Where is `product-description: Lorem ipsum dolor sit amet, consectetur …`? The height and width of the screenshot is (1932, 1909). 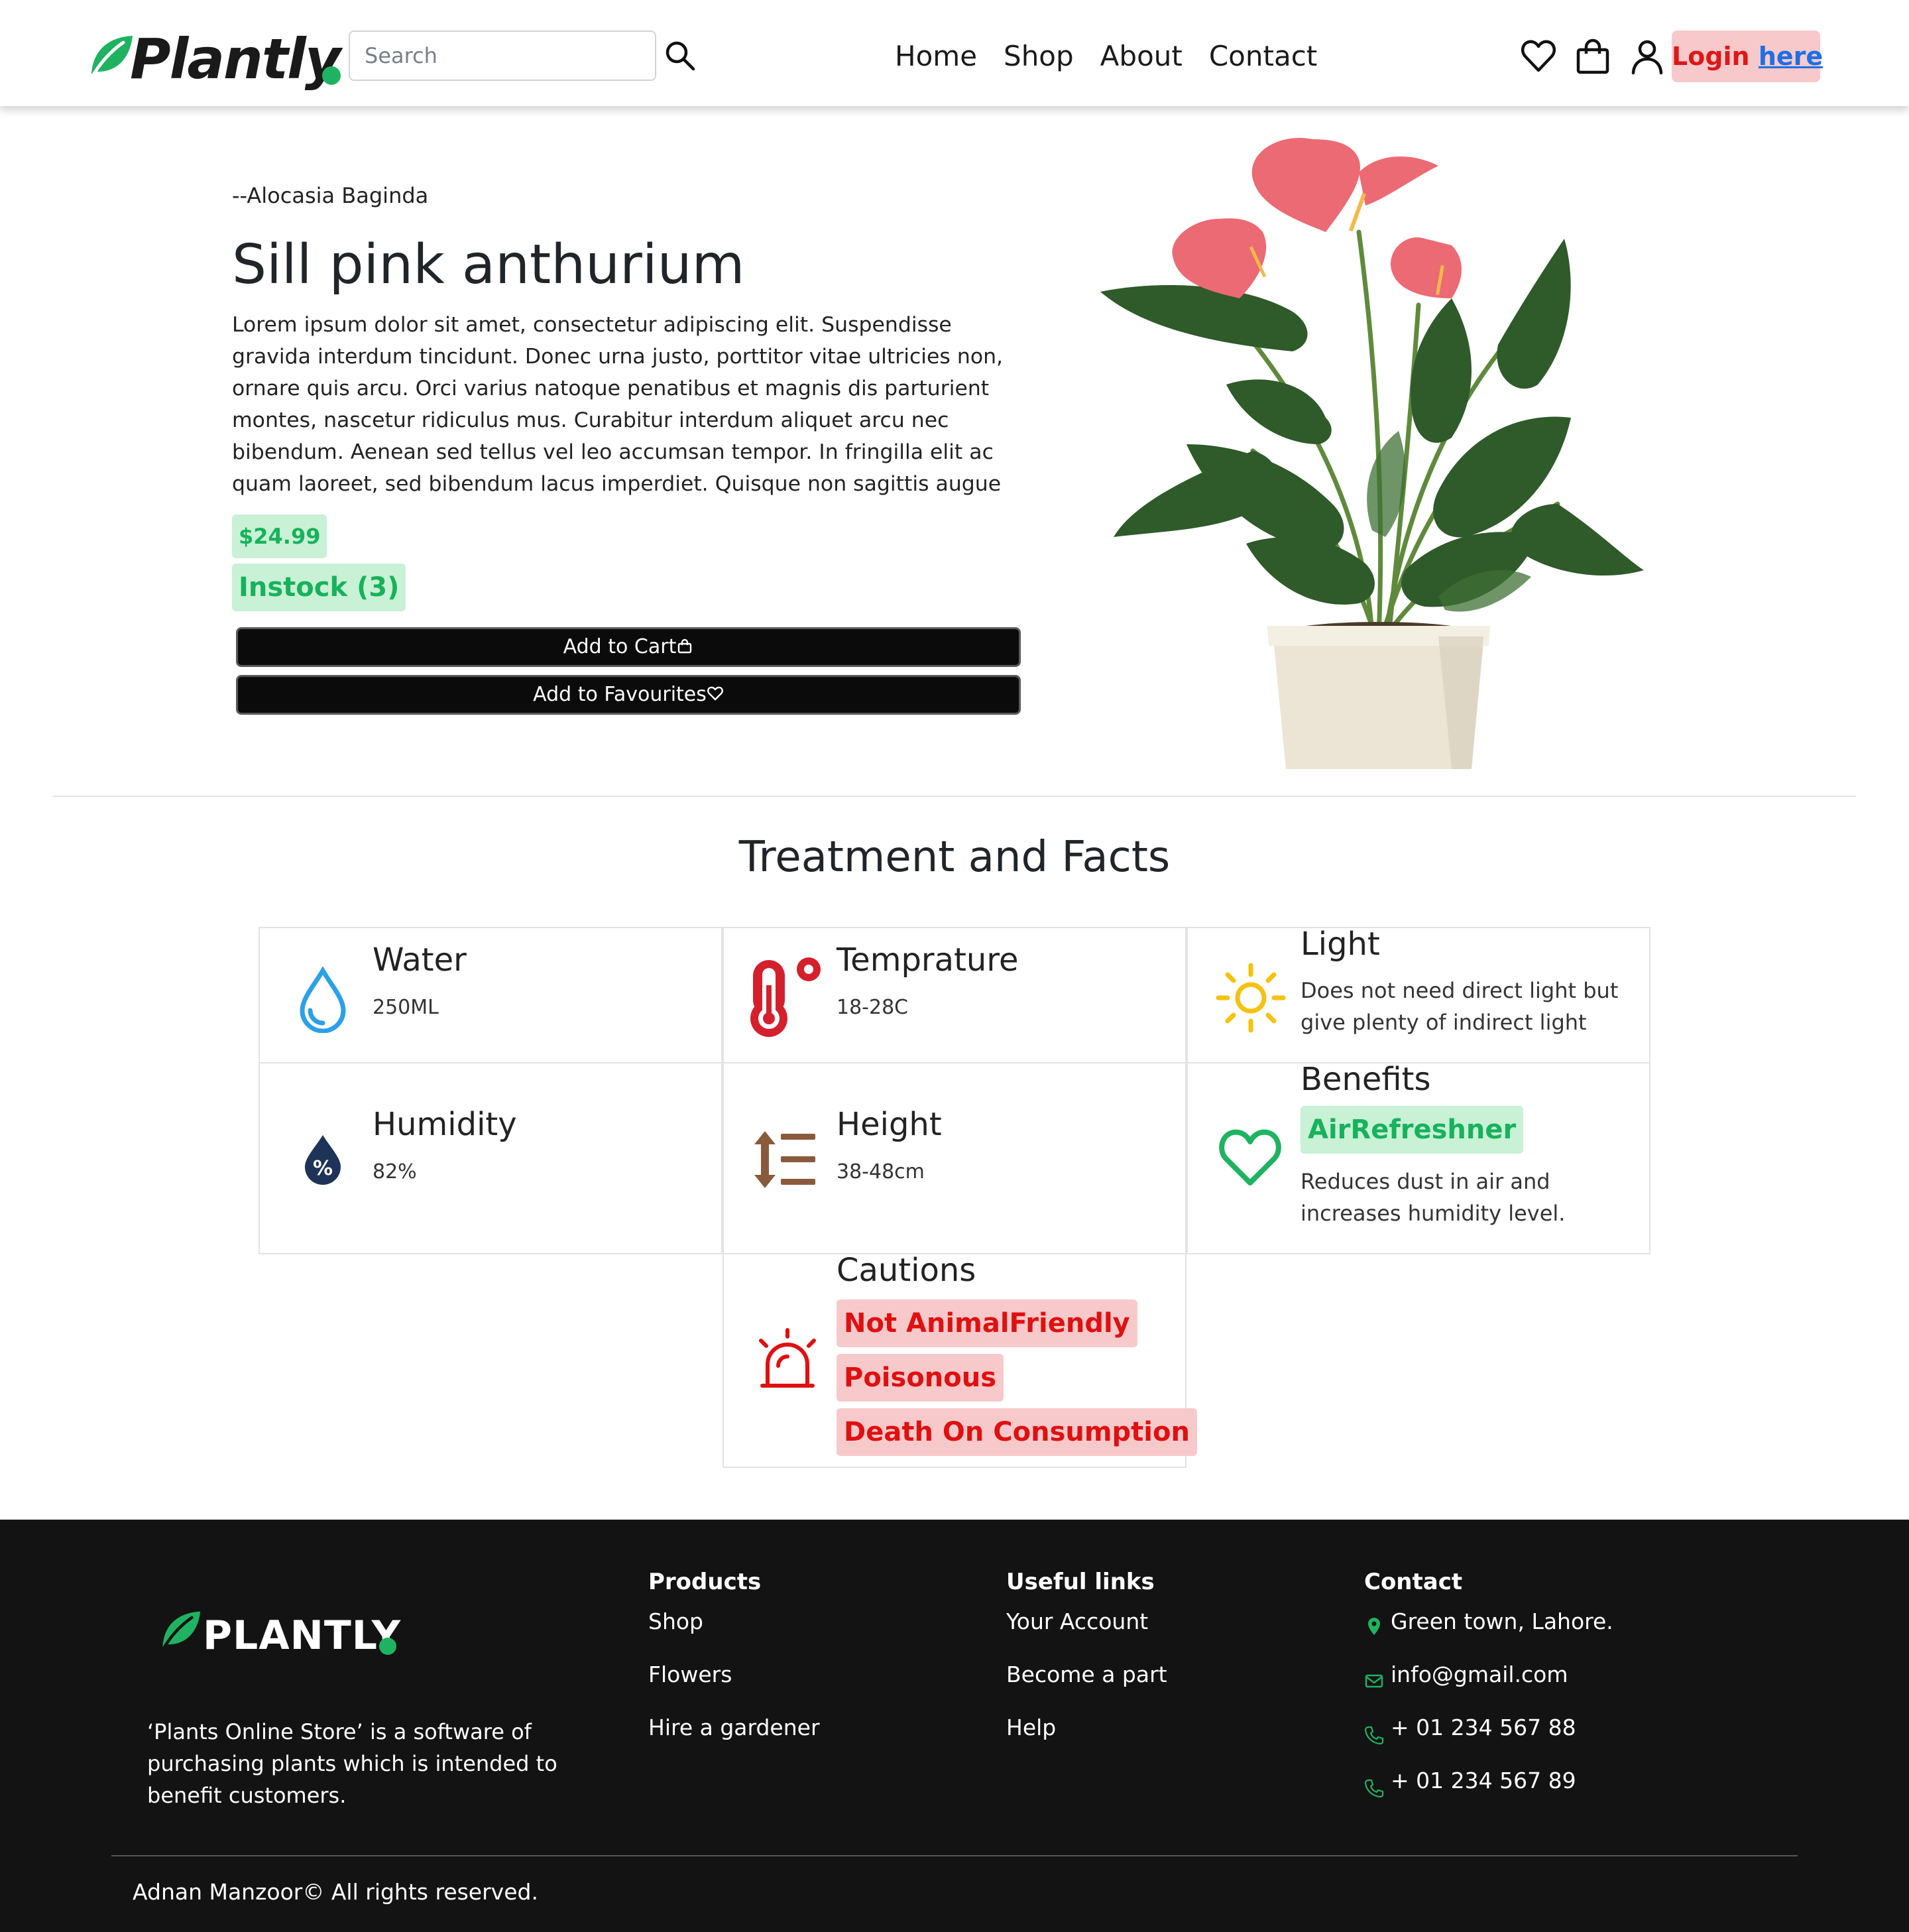
product-description: Lorem ipsum dolor sit amet, consectetur … is located at coordinates (618, 404).